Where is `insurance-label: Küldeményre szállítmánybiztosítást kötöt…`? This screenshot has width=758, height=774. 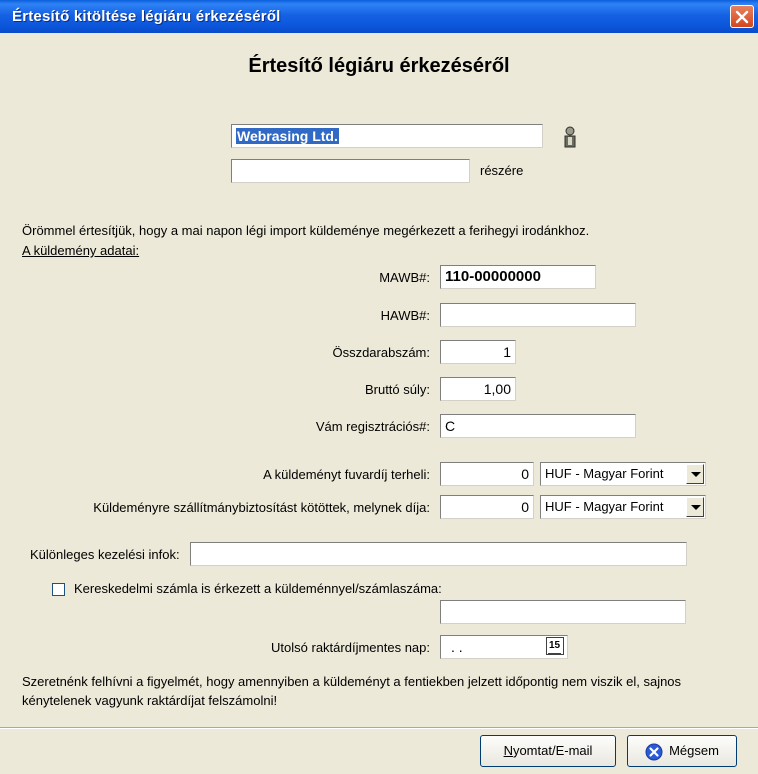 insurance-label: Küldeményre szállítmánybiztosítást kötöt… is located at coordinates (261, 507).